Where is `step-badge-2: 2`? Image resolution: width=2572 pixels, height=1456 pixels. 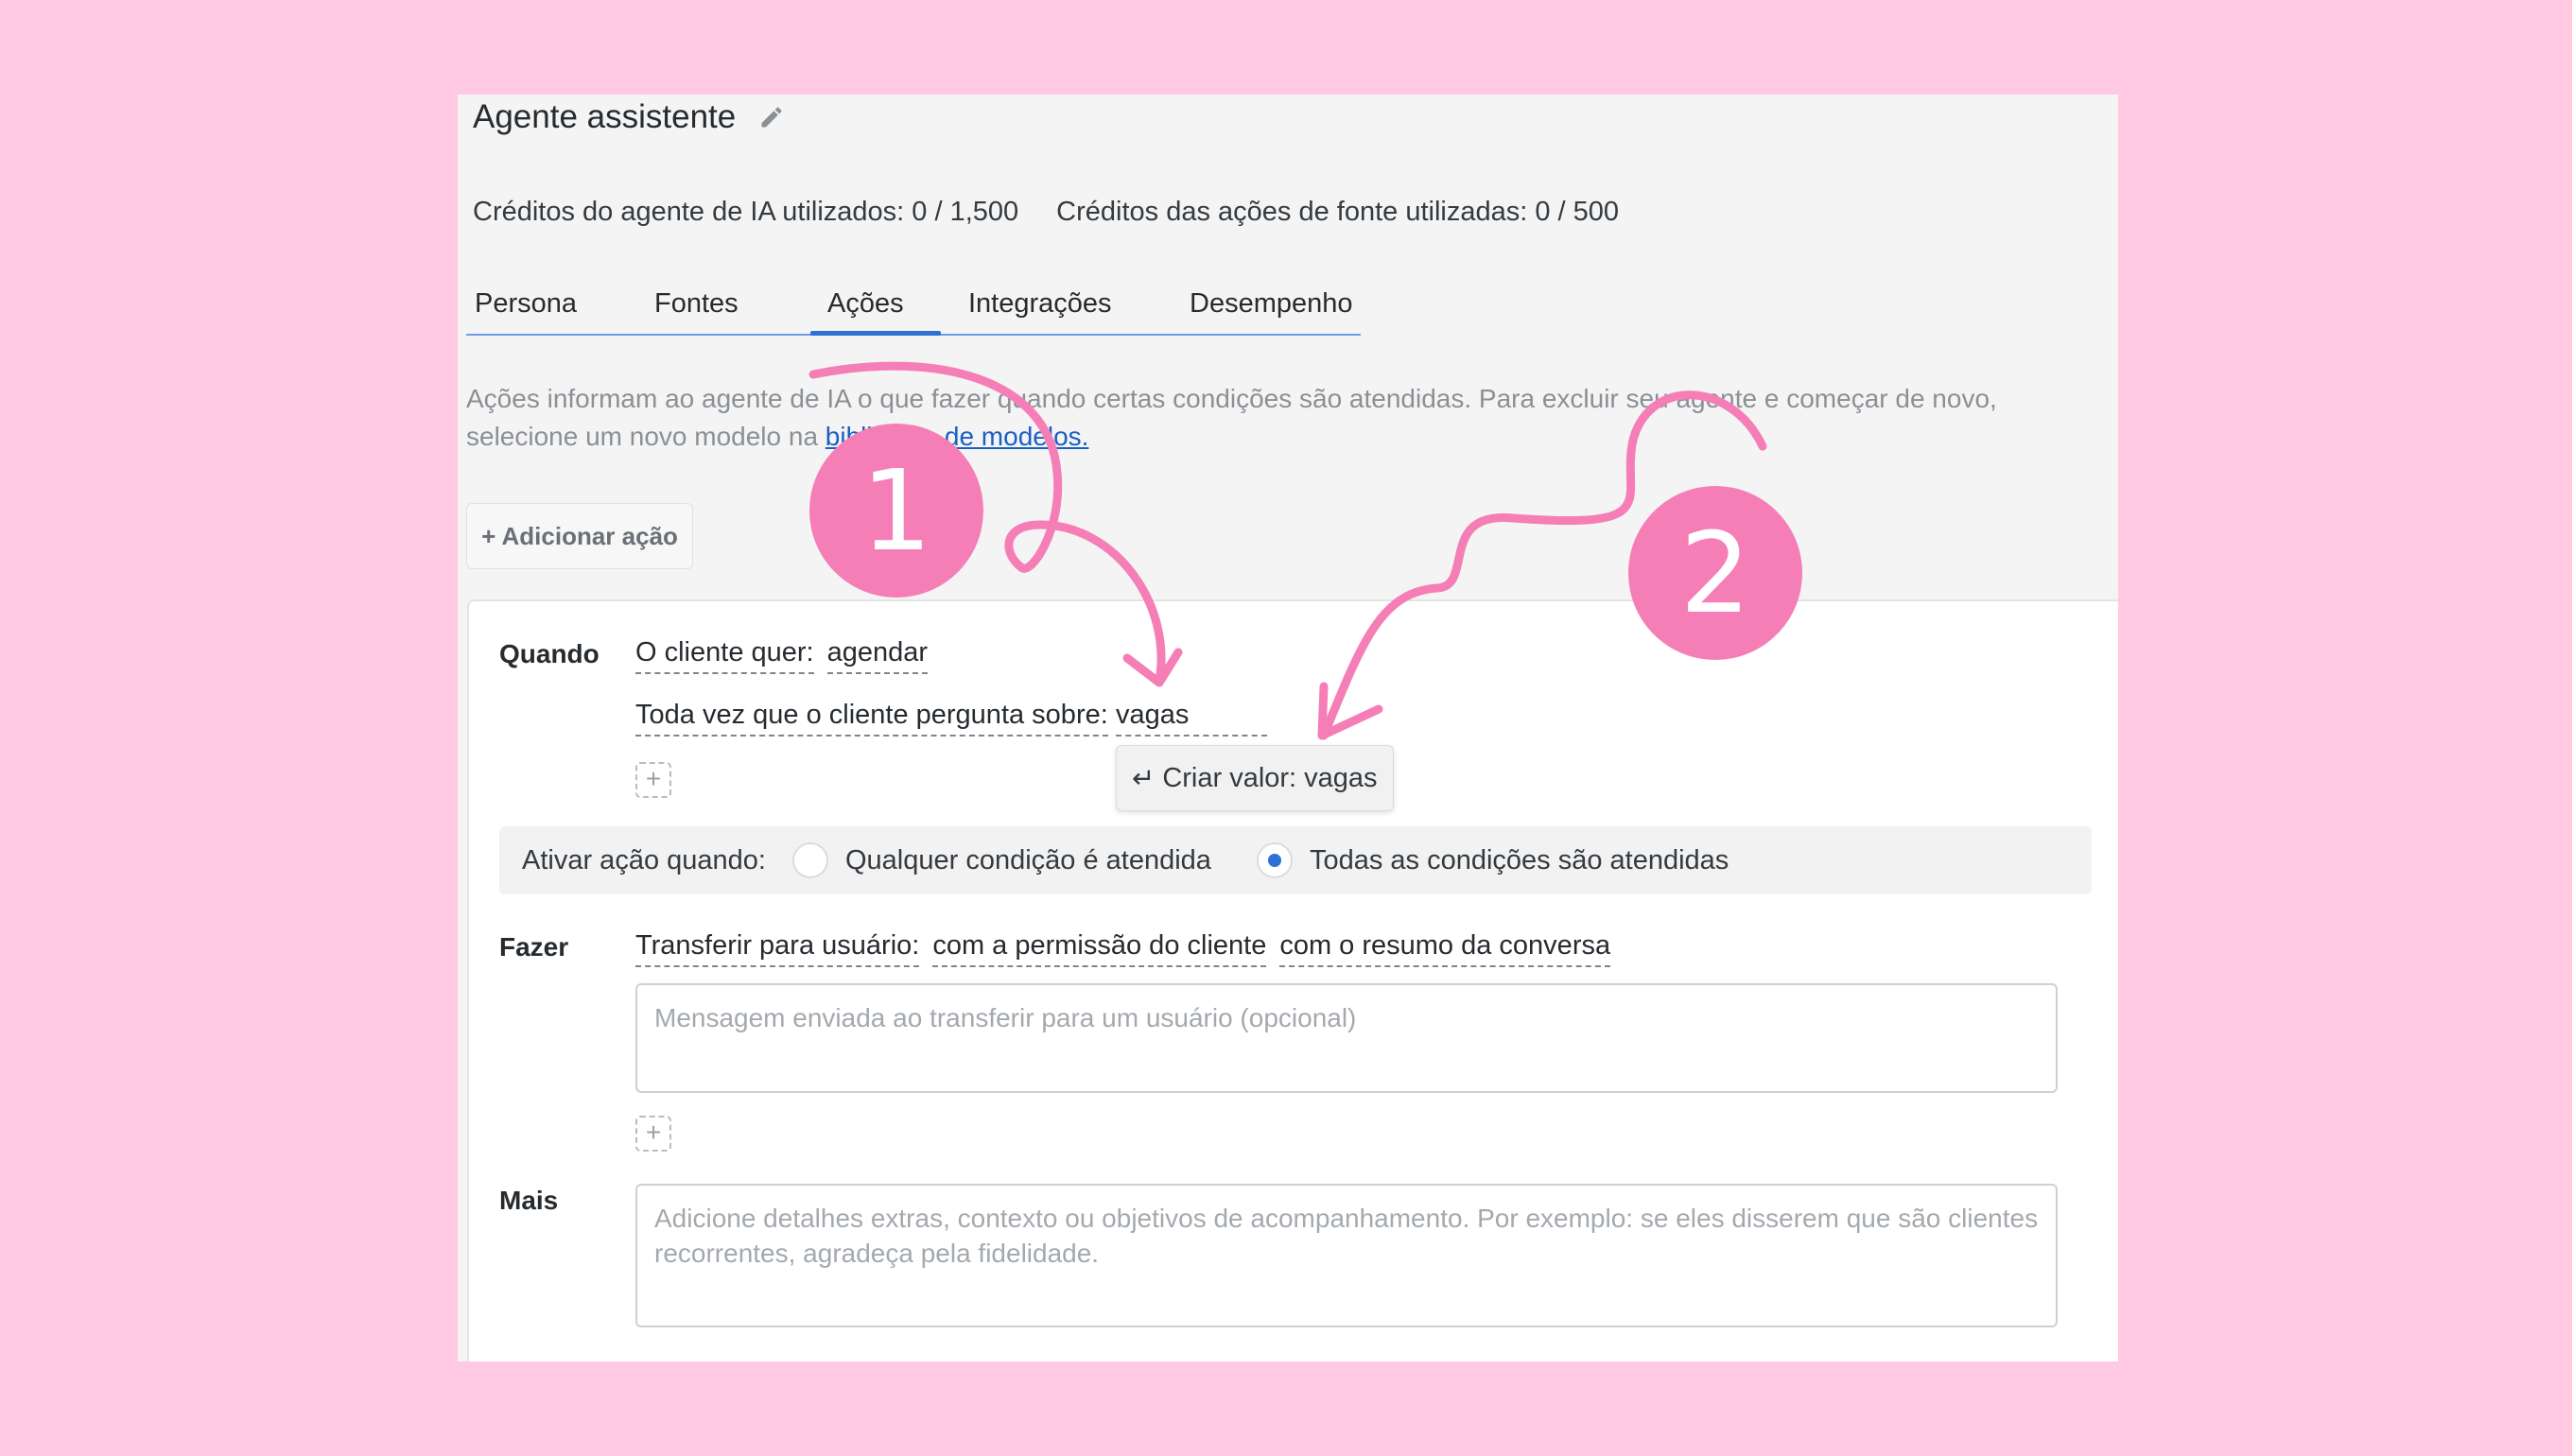 step-badge-2: 2 is located at coordinates (1715, 573).